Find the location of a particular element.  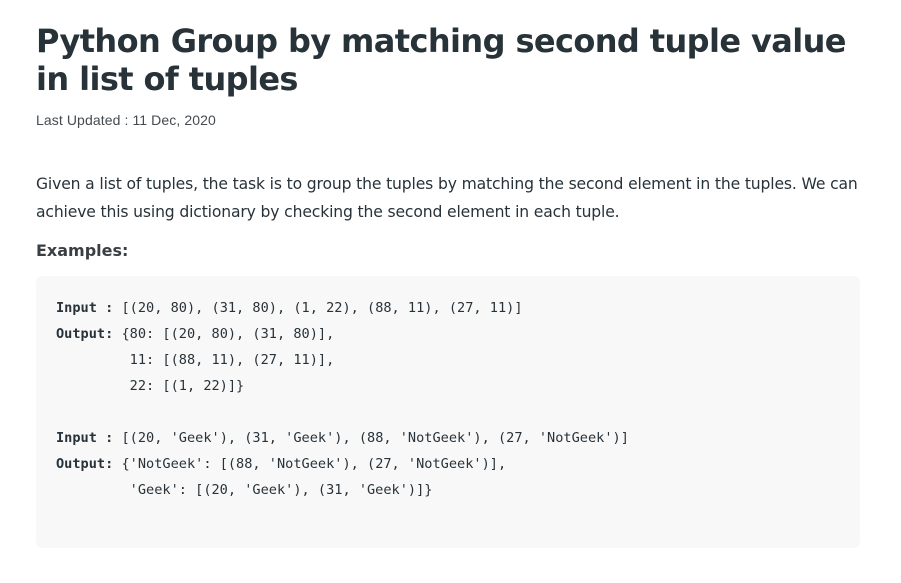

output-value: {80: [(20, 80), (31, 80)], is located at coordinates (224, 334).